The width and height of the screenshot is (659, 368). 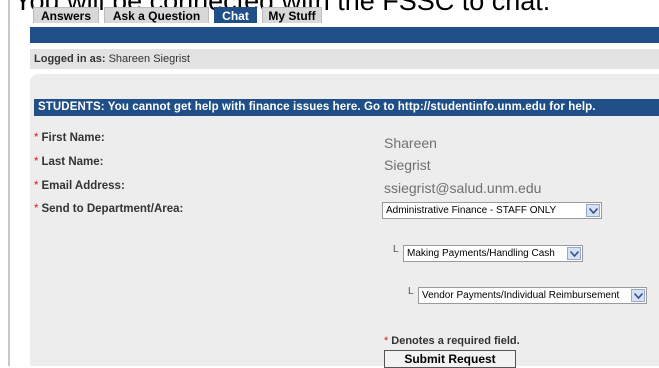 What do you see at coordinates (69, 162) in the screenshot?
I see `last-name-label: * Last Name:` at bounding box center [69, 162].